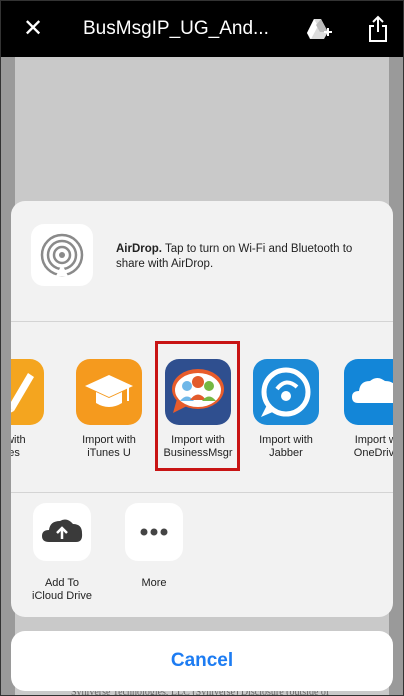 Image resolution: width=404 pixels, height=696 pixels. What do you see at coordinates (319, 29) in the screenshot?
I see `drive-add-icon` at bounding box center [319, 29].